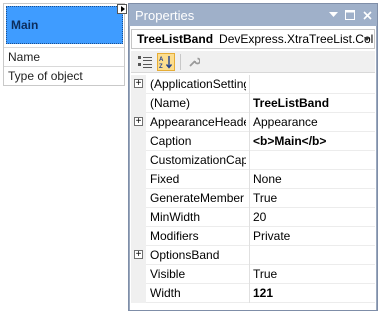 This screenshot has height=315, width=382. What do you see at coordinates (350, 15) in the screenshot?
I see `maximize-icon` at bounding box center [350, 15].